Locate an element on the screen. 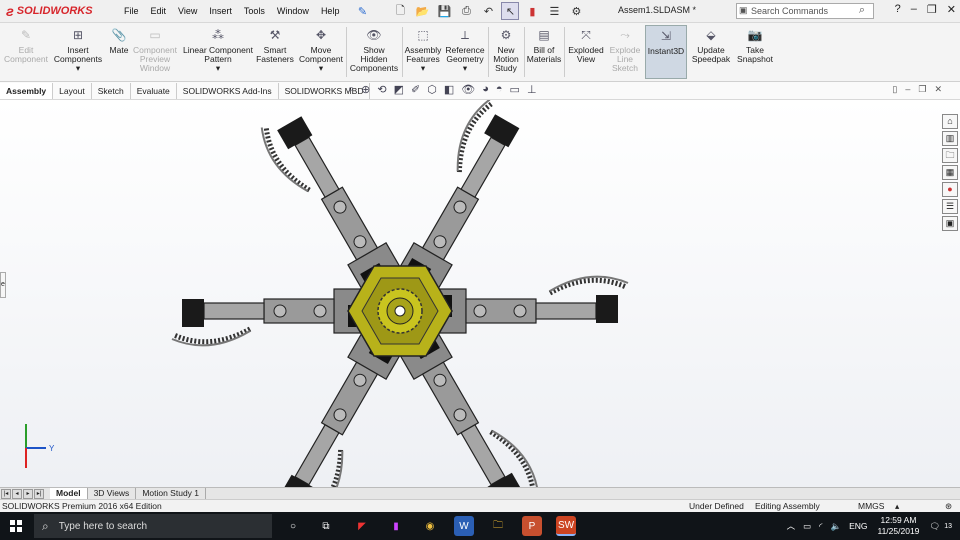  volume-icon: 🔈 is located at coordinates (835, 526).